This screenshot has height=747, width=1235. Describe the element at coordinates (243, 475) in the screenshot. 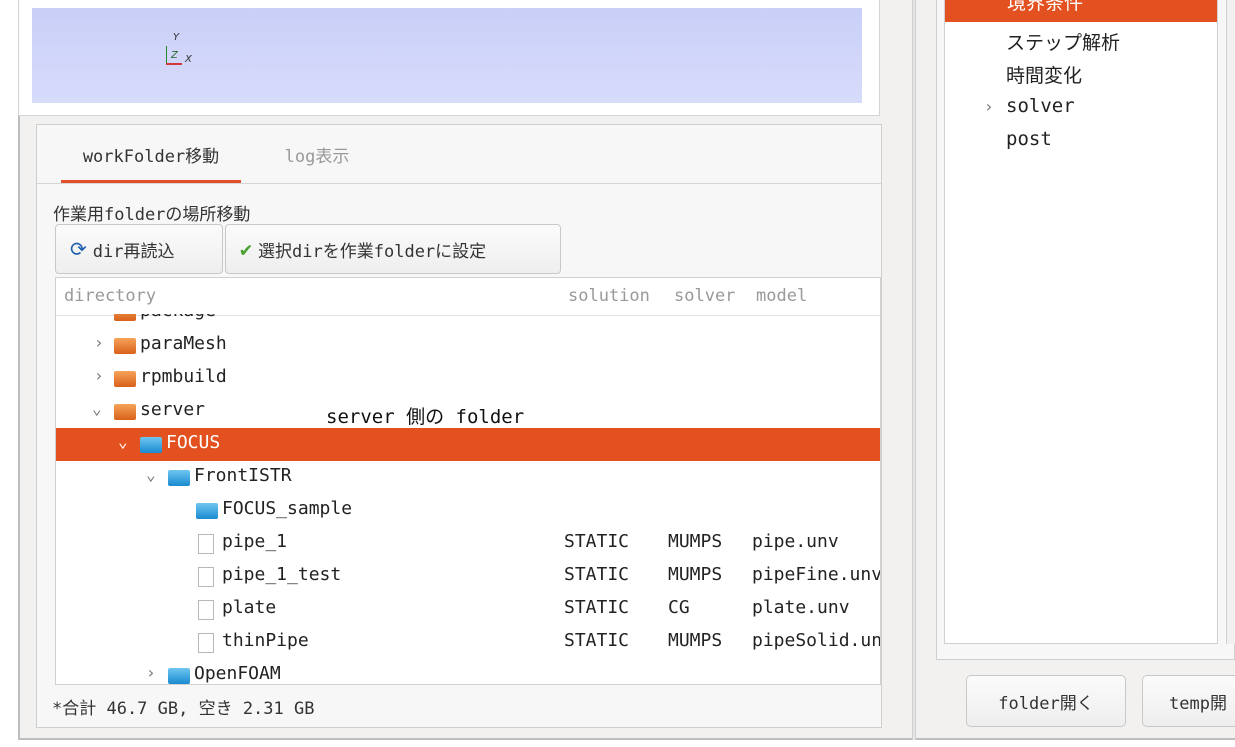

I see `row-name: FrontISTR` at that location.